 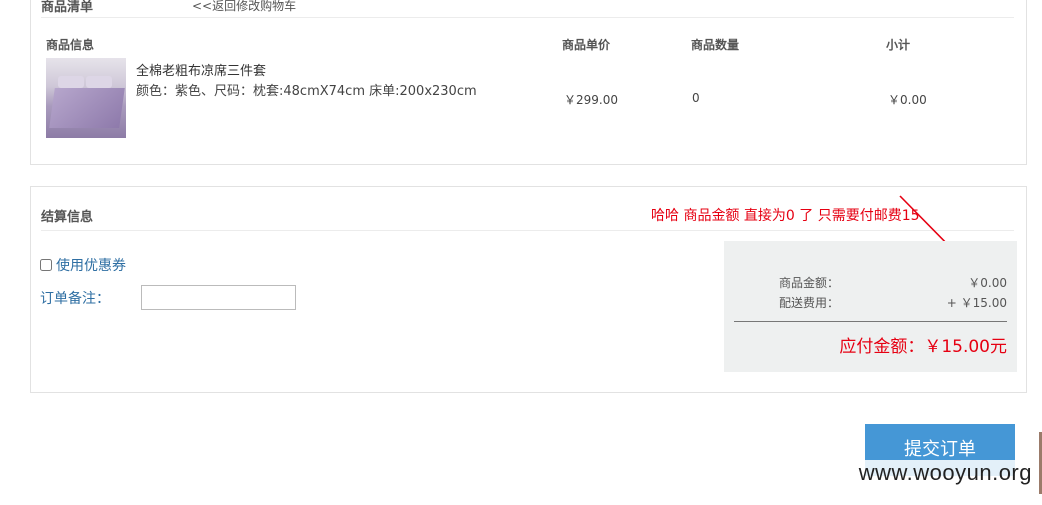 I want to click on goods-divider, so click(x=527, y=17).